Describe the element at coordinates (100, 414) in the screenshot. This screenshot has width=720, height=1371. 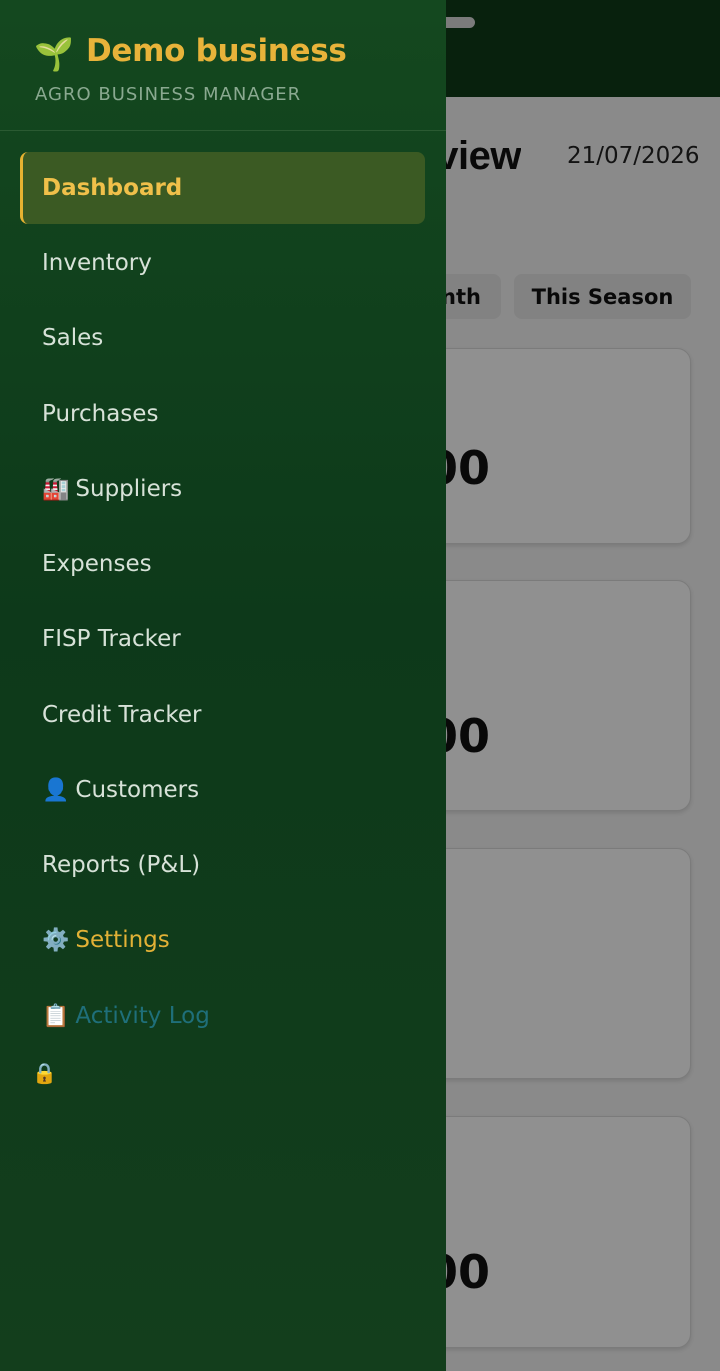
I see `nav-item-label: Purchases` at that location.